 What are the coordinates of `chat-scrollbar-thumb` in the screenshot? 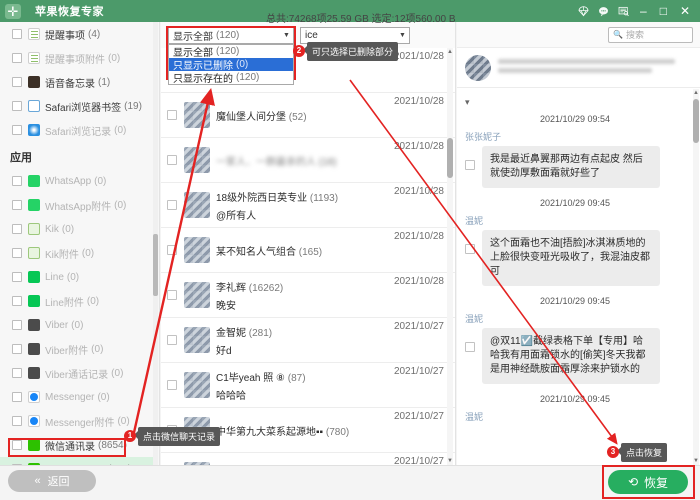 It's located at (696, 121).